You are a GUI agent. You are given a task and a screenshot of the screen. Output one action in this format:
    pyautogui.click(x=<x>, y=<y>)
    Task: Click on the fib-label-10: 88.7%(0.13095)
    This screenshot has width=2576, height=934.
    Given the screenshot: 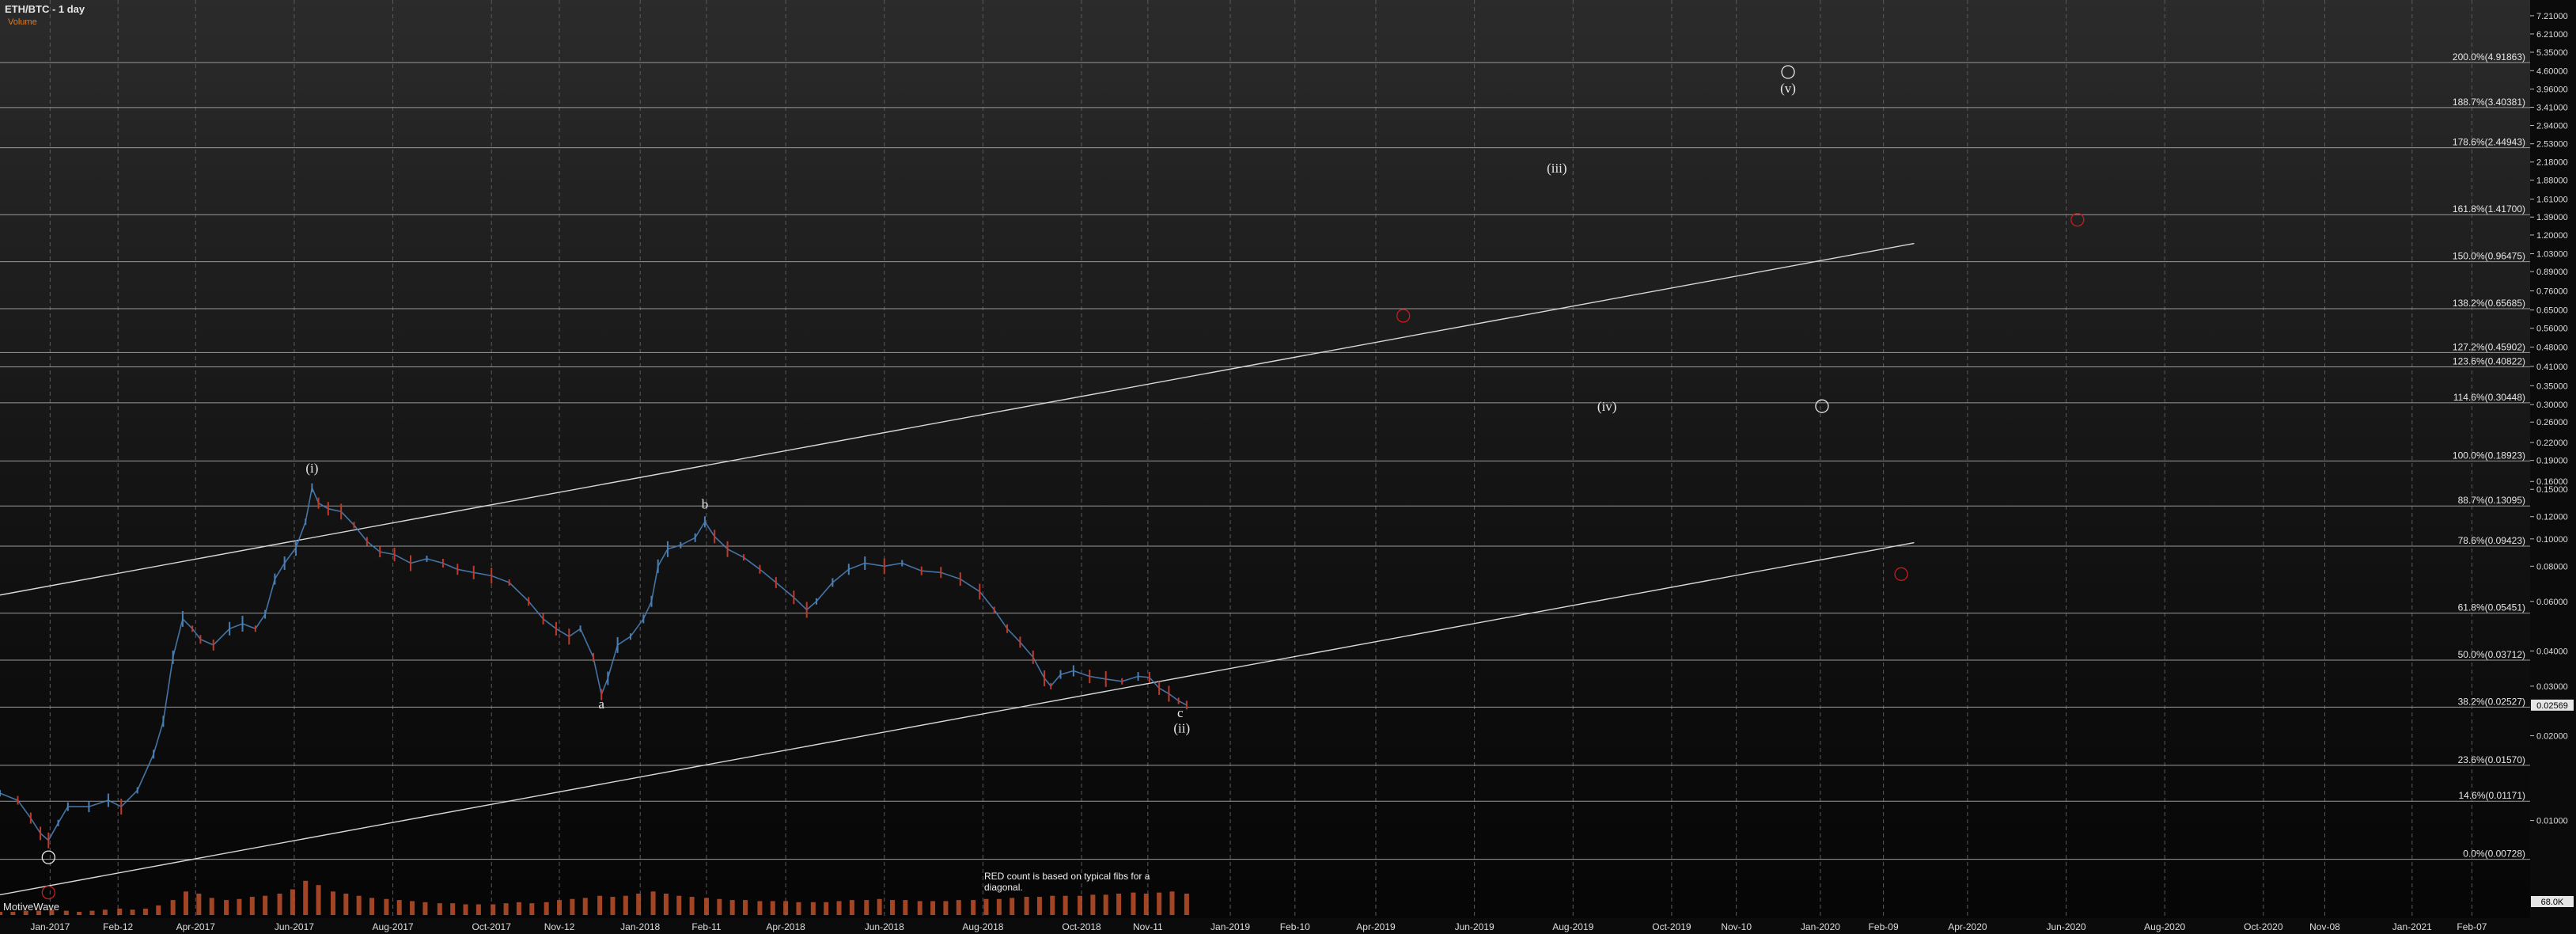 What is the action you would take?
    pyautogui.click(x=2491, y=500)
    